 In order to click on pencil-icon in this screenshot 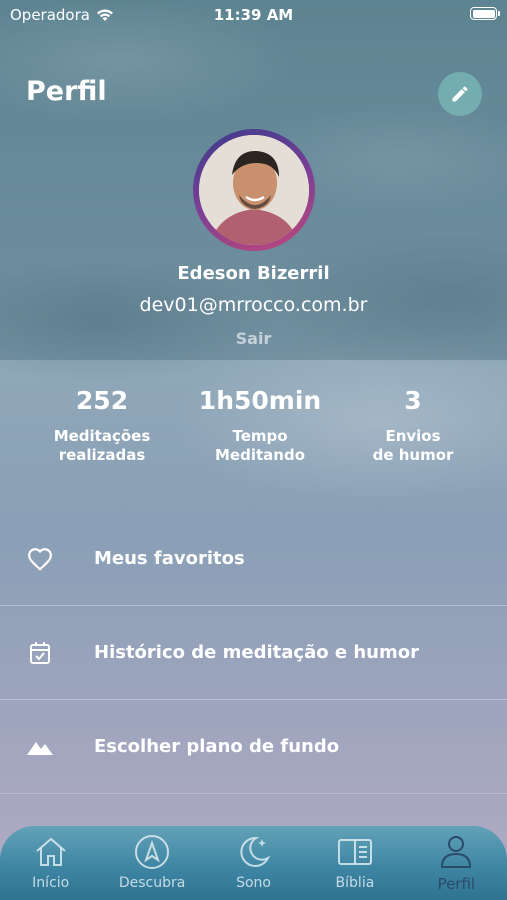, I will do `click(460, 94)`.